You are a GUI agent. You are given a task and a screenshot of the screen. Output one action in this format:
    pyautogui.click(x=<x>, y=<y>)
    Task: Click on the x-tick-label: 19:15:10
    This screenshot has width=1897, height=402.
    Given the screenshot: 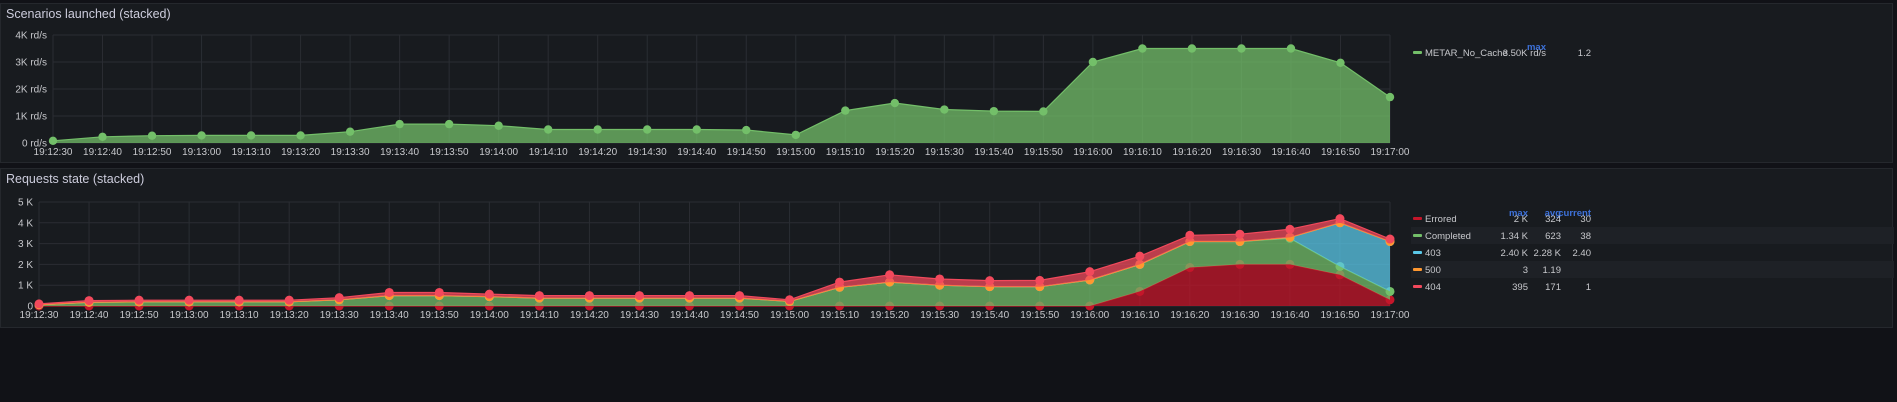 What is the action you would take?
    pyautogui.click(x=845, y=152)
    